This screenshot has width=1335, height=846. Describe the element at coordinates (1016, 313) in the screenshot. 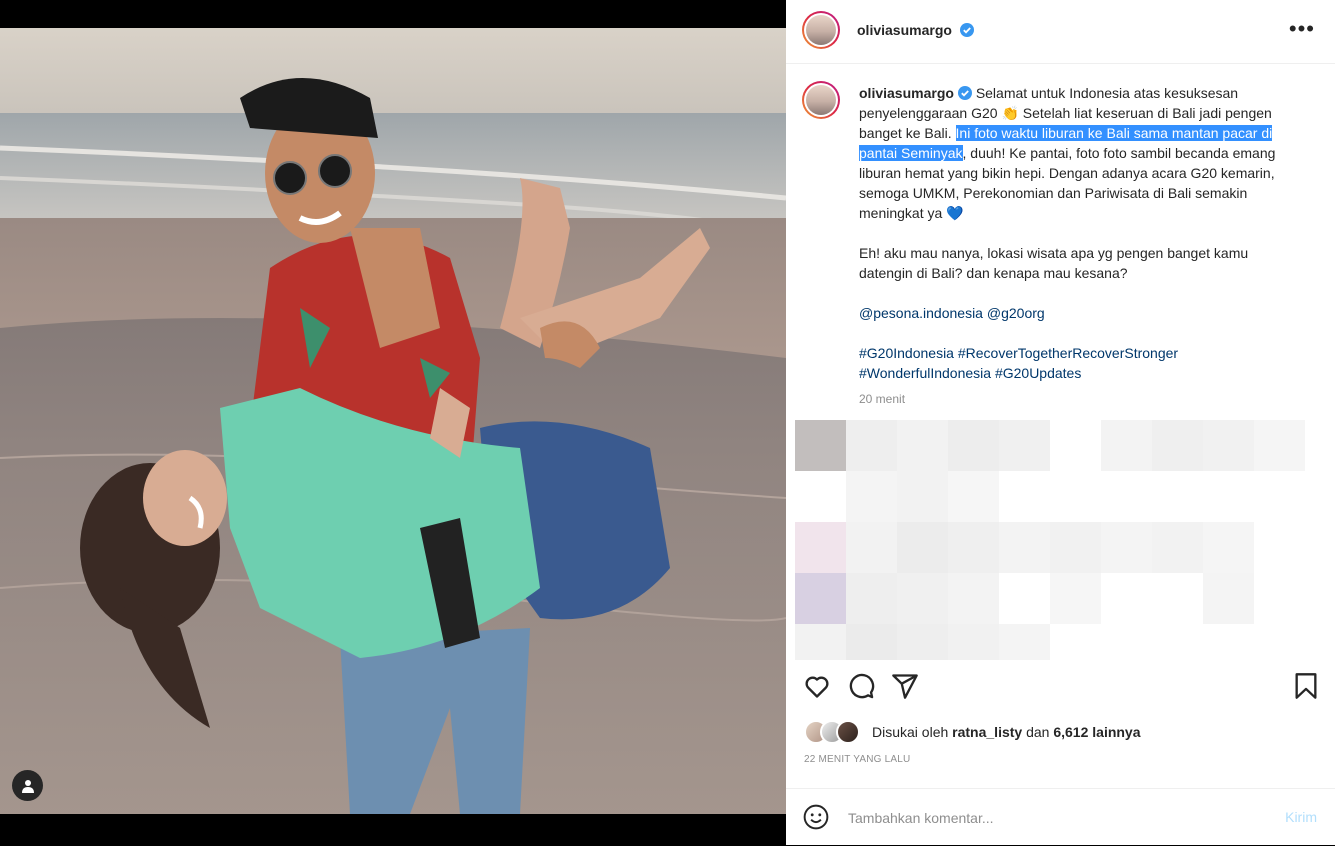

I see `mention-link: @g20org` at that location.